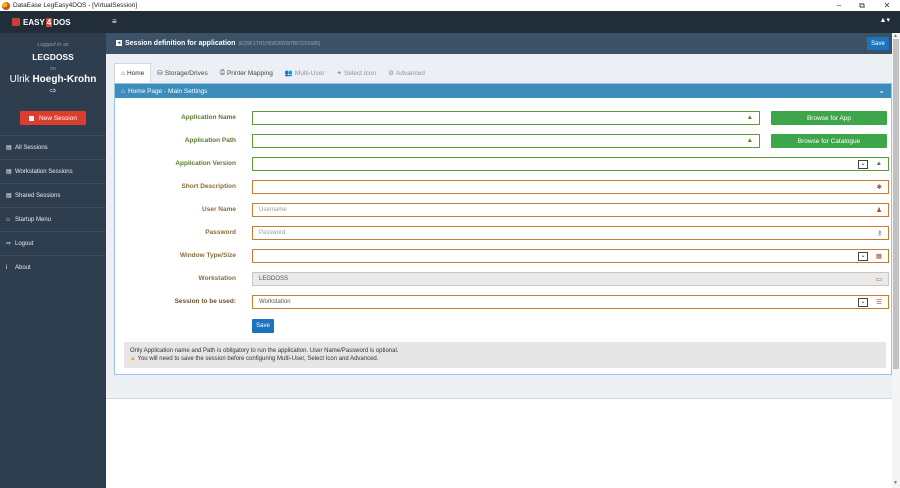 Image resolution: width=900 pixels, height=488 pixels. What do you see at coordinates (273, 210) in the screenshot?
I see `user-name-placeholder: Username` at bounding box center [273, 210].